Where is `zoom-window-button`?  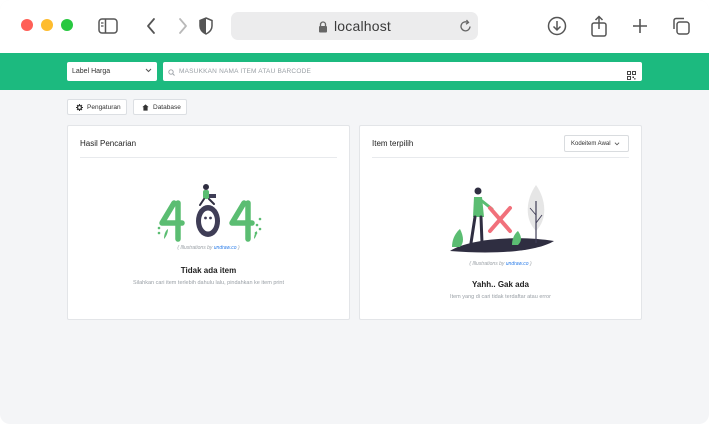
zoom-window-button is located at coordinates (67, 25).